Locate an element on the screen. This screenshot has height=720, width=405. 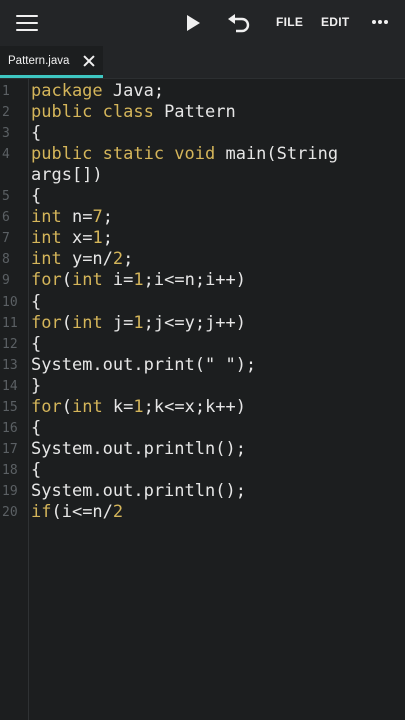
code-line: 17 System.out.println(); is located at coordinates (202, 449).